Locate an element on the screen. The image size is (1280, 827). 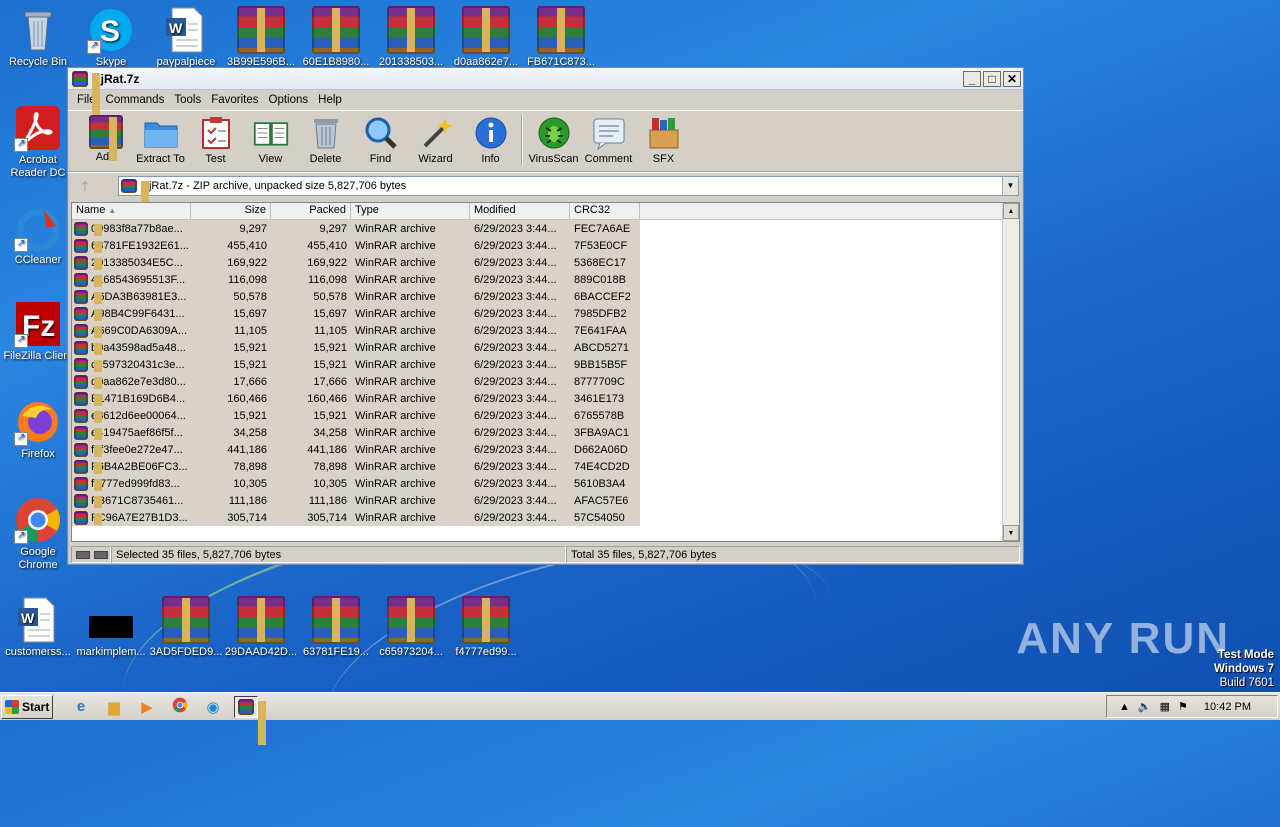
file-packed-cell: 15,921 is located at coordinates (330, 415).